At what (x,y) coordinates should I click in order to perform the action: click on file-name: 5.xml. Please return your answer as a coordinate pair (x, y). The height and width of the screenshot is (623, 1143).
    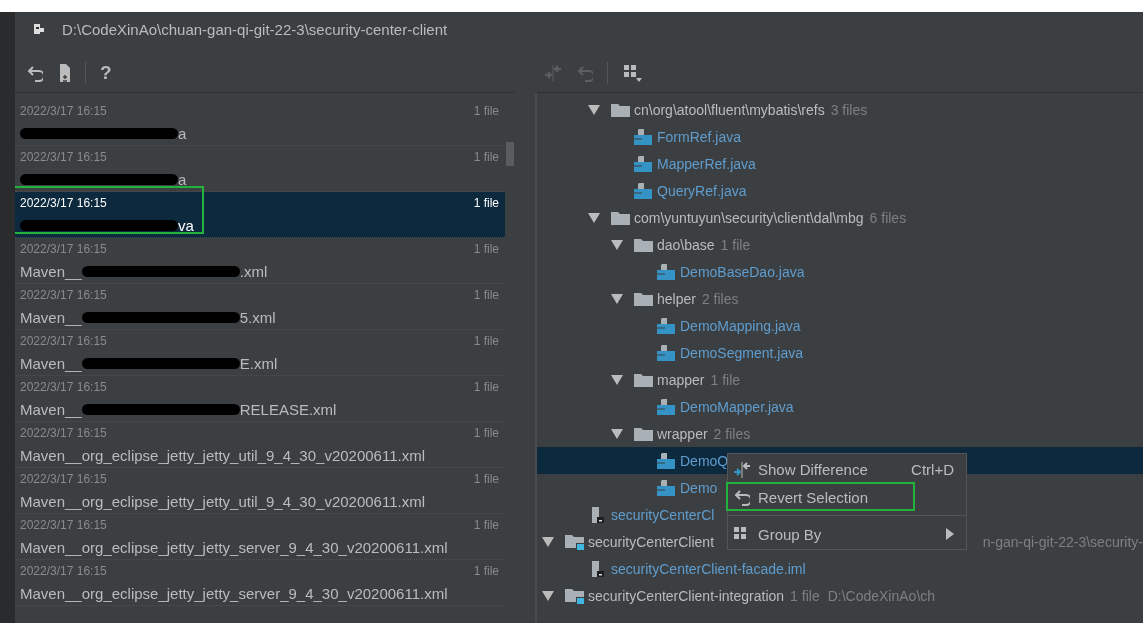
    Looking at the image, I should click on (257, 317).